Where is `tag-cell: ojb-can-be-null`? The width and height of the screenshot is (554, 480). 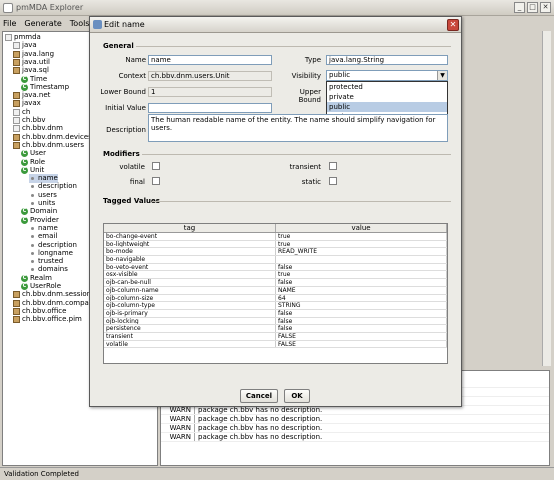
tag-cell: ojb-can-be-null is located at coordinates (190, 282).